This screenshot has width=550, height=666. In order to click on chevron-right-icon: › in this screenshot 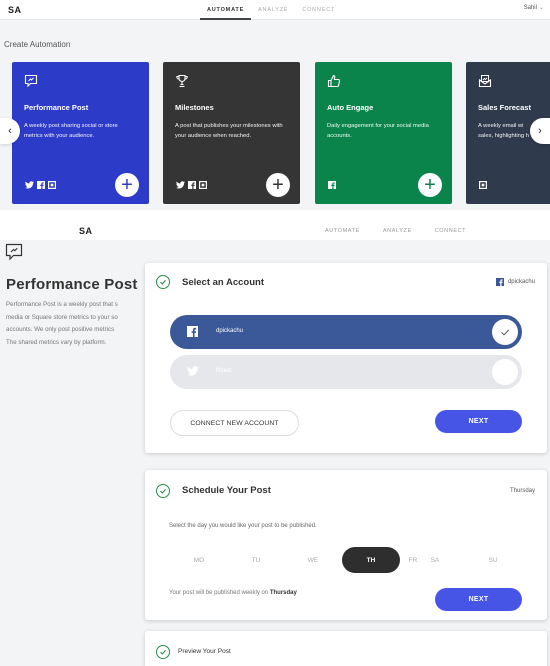, I will do `click(540, 131)`.